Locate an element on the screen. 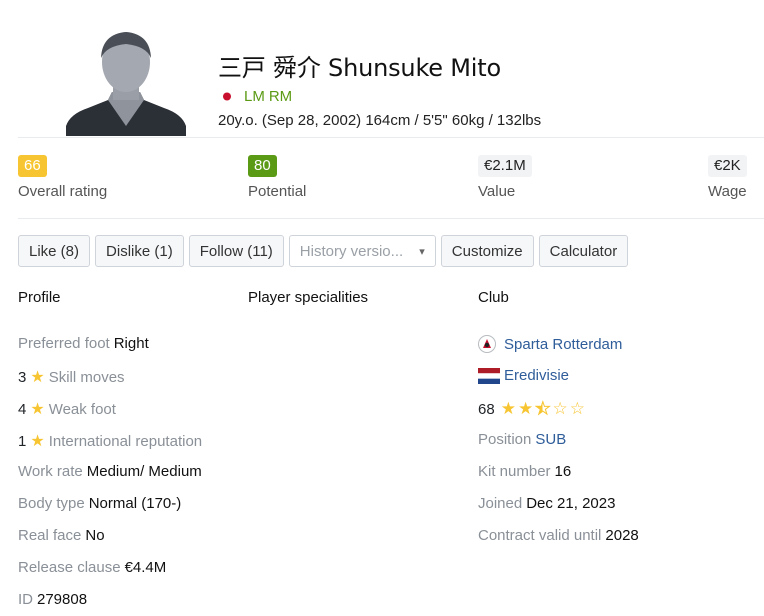  follow-button: Follow (11) is located at coordinates (236, 251).